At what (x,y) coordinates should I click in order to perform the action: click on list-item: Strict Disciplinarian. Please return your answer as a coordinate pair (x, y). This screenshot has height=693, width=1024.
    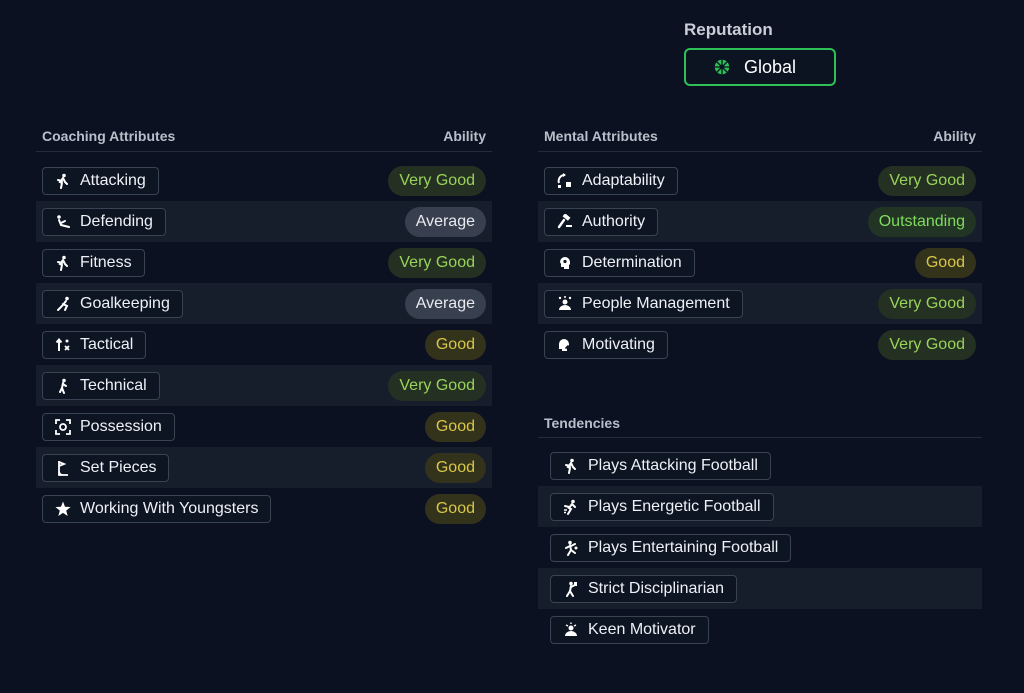
    Looking at the image, I should click on (760, 588).